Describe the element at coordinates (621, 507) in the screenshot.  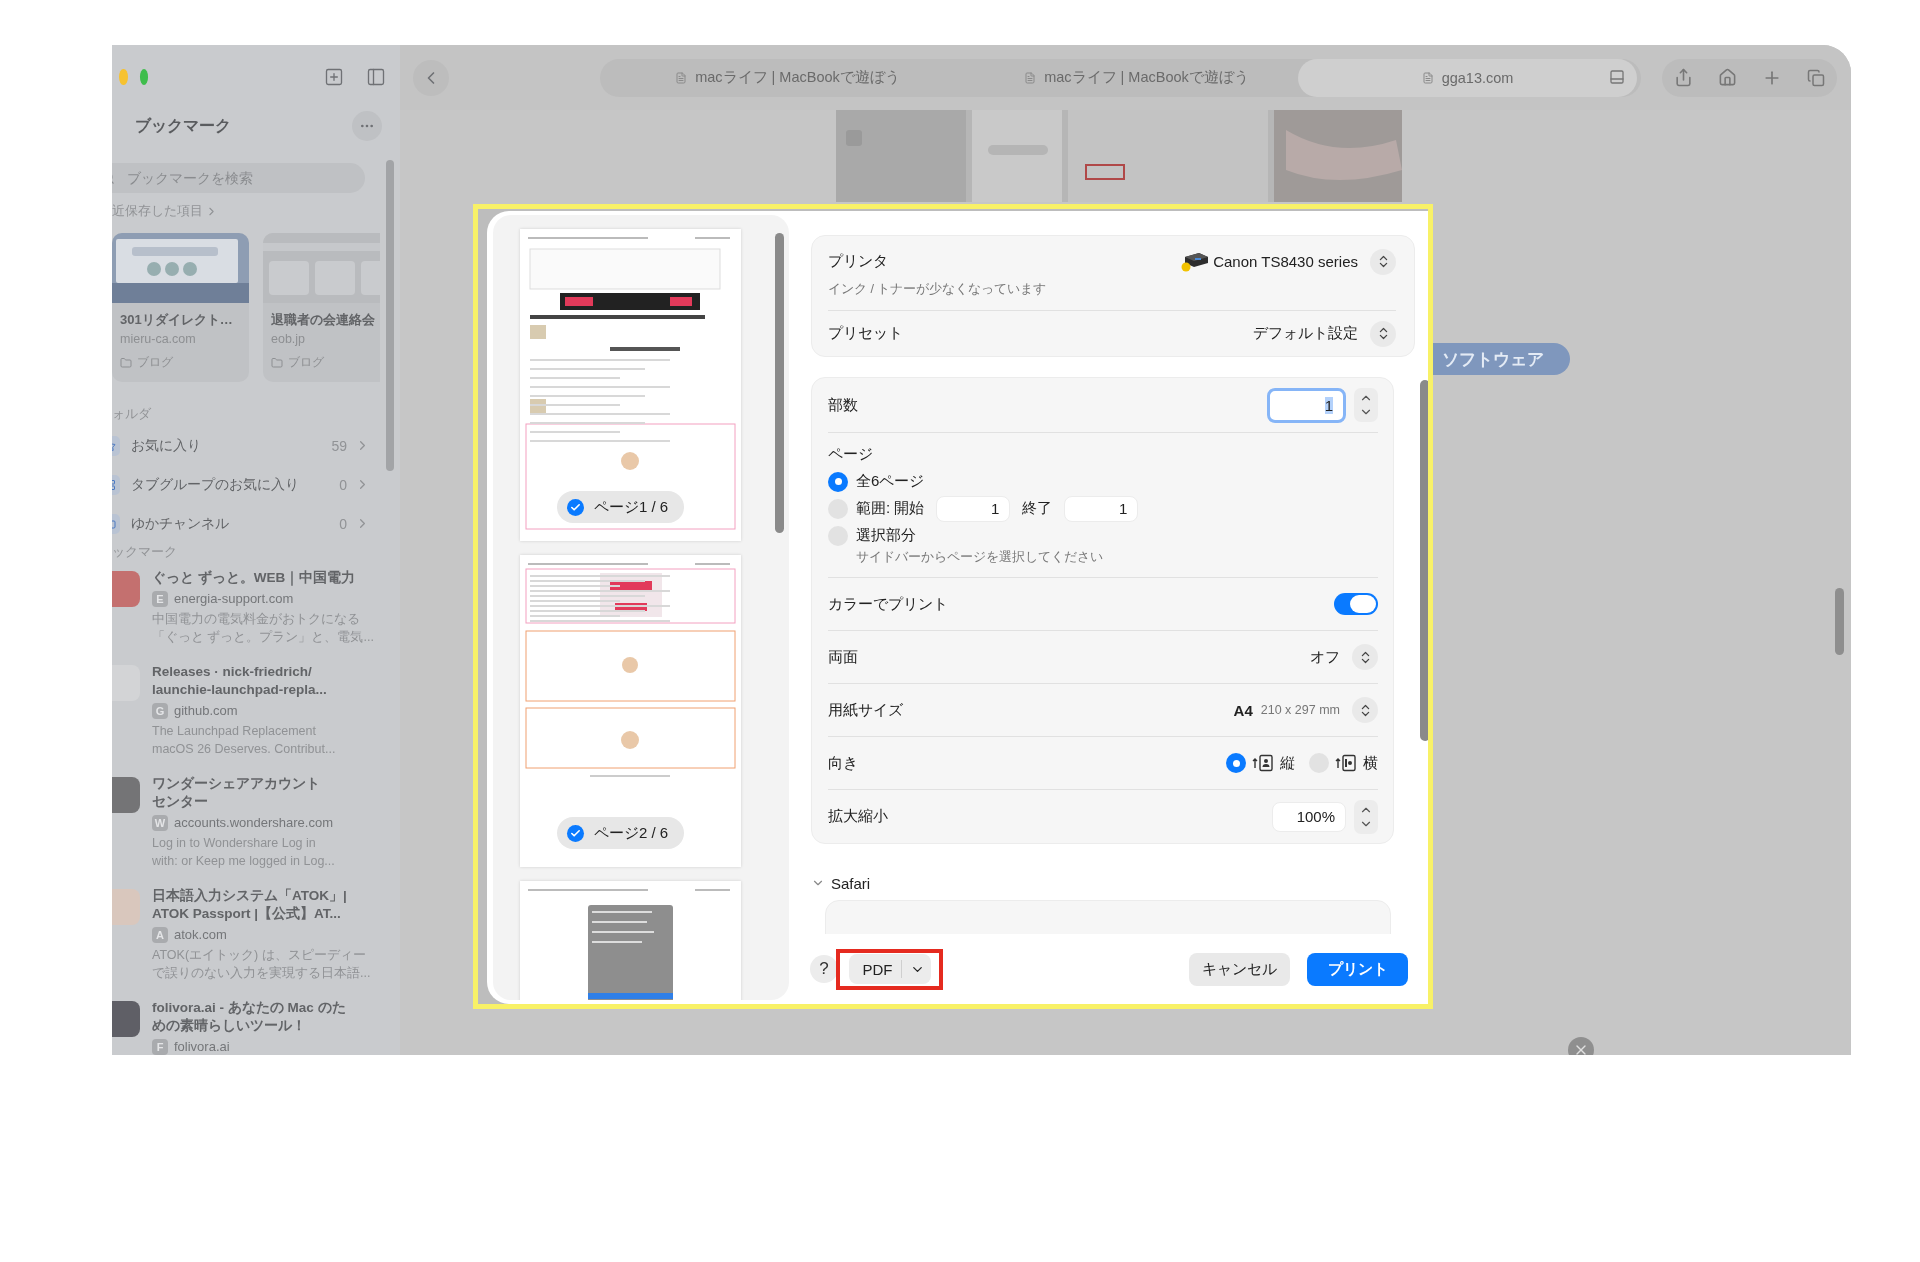
I see `page-badge: ページ1 / 6` at that location.